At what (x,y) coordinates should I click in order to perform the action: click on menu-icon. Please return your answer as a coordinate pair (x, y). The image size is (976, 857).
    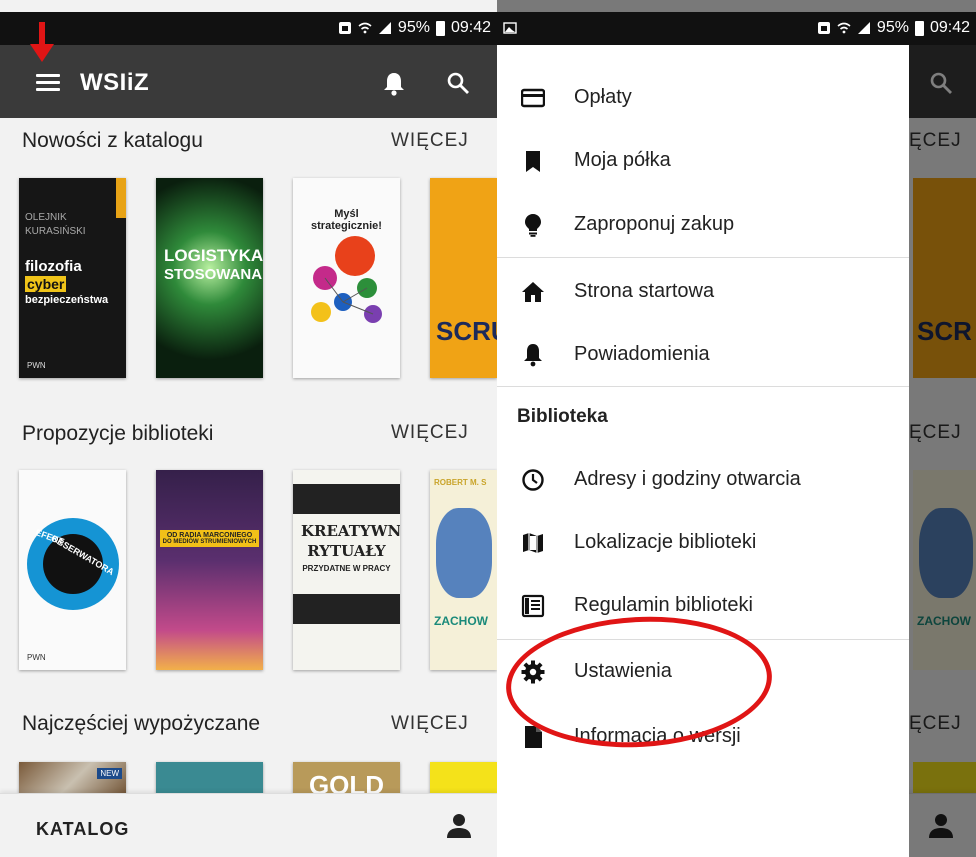
    Looking at the image, I should click on (48, 83).